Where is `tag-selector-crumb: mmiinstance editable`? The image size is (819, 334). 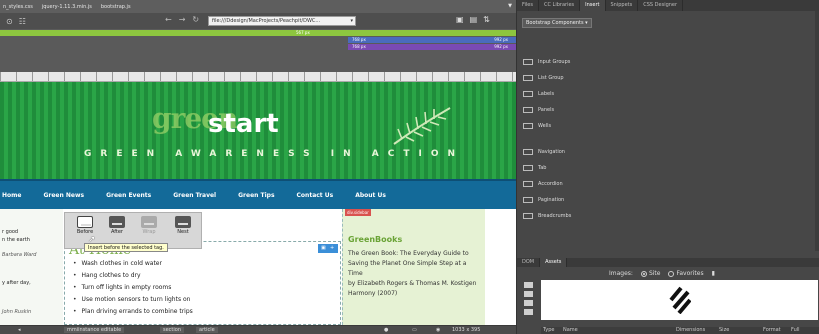 tag-selector-crumb: mmiinstance editable is located at coordinates (94, 330).